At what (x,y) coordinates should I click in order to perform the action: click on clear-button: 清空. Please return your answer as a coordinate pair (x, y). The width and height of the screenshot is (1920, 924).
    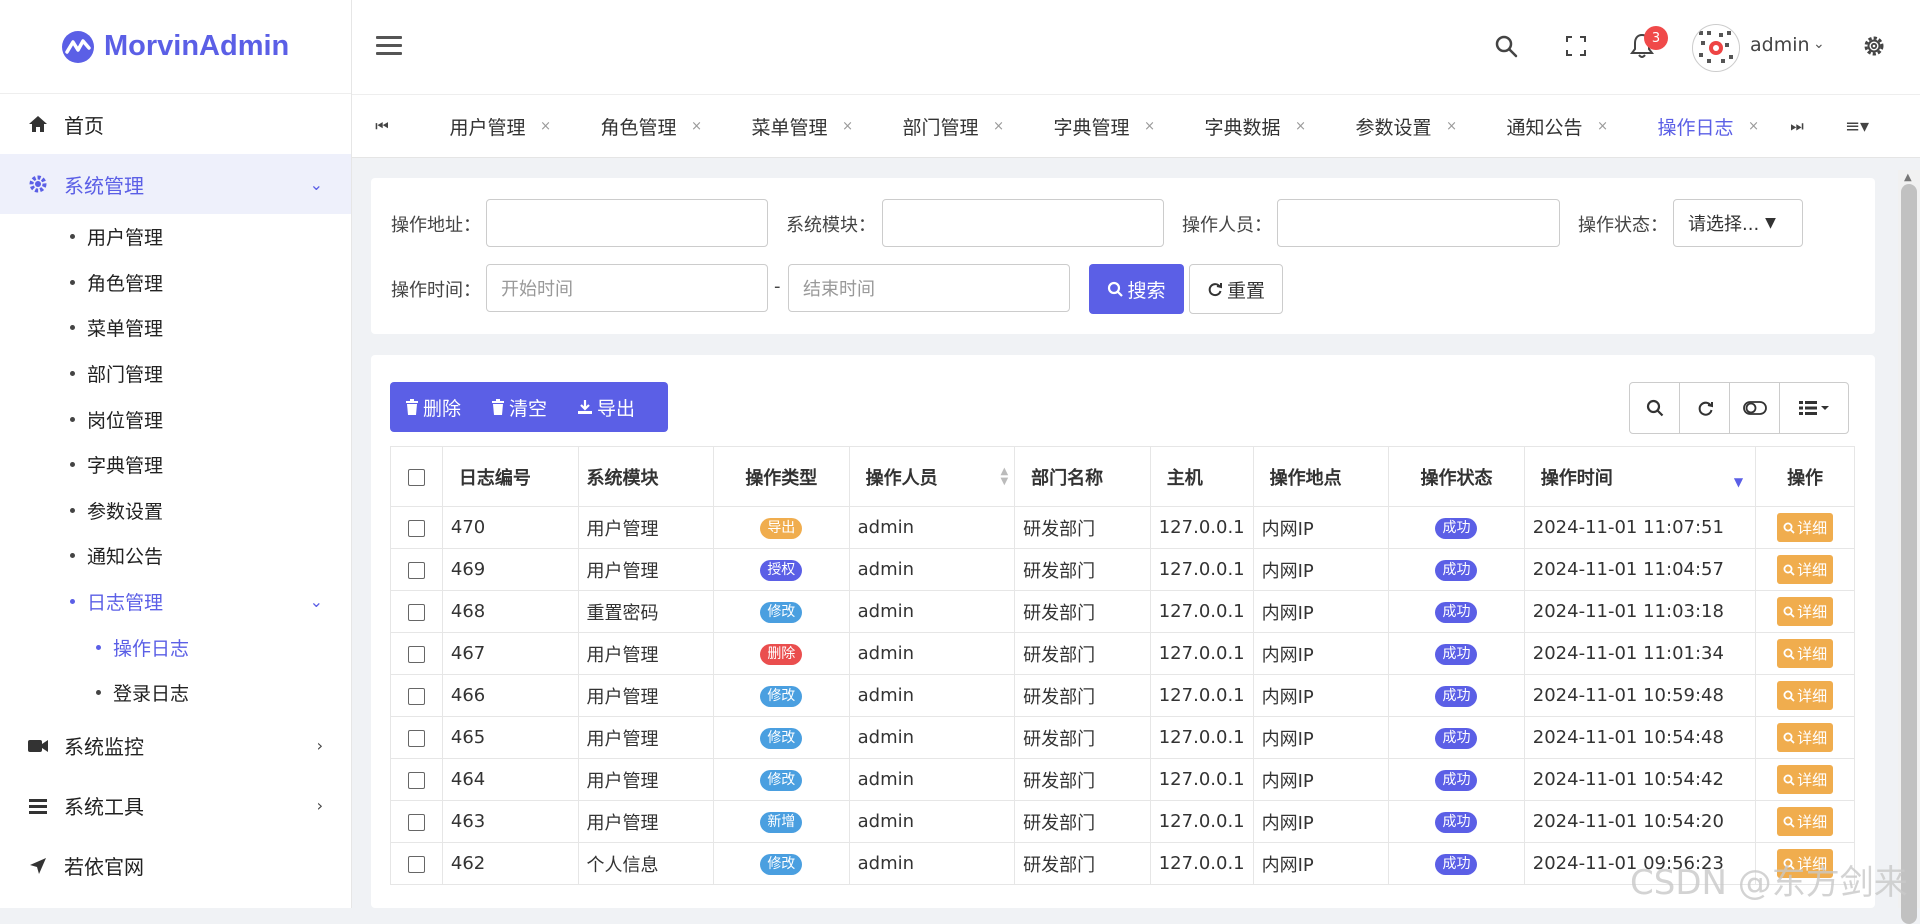
    Looking at the image, I should click on (519, 407).